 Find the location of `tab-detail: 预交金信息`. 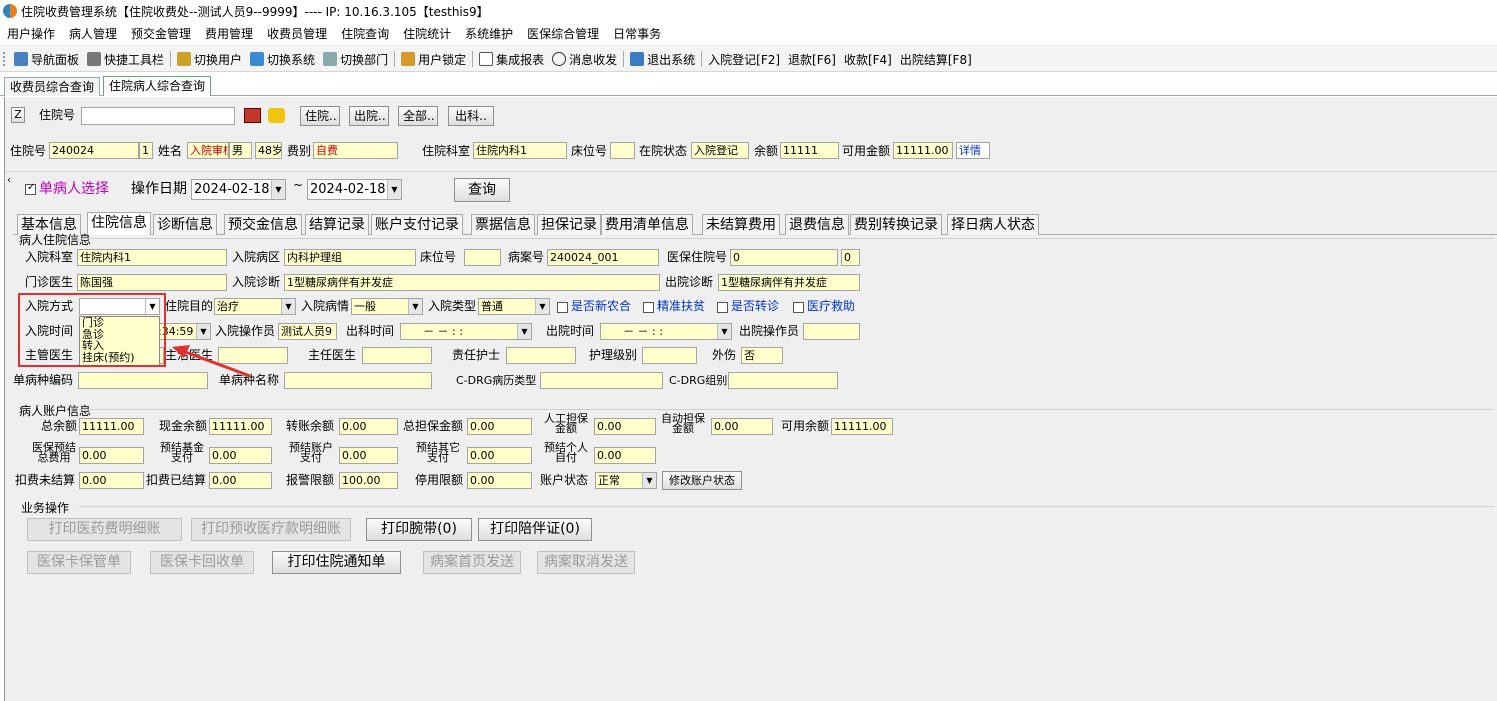

tab-detail: 预交金信息 is located at coordinates (263, 224).